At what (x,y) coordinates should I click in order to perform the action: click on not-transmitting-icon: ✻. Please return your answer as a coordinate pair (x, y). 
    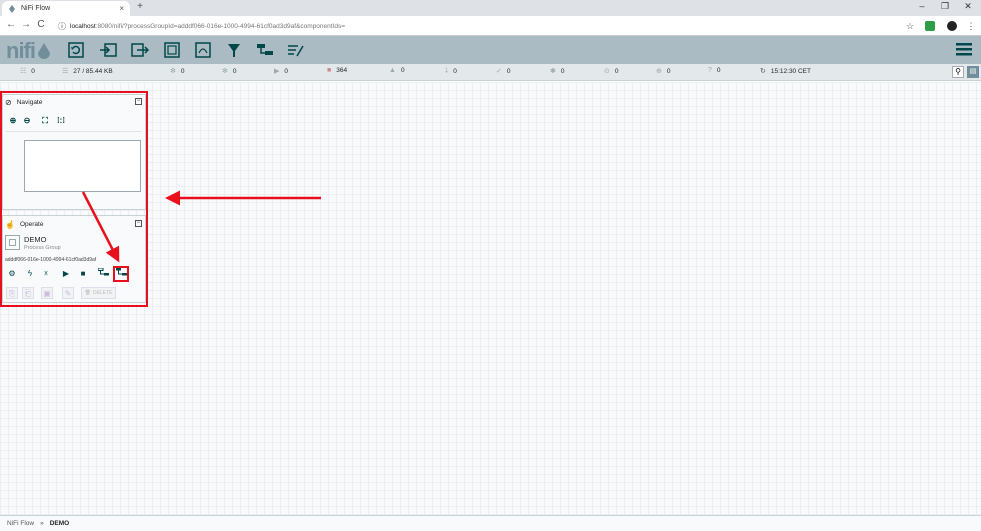
    Looking at the image, I should click on (225, 71).